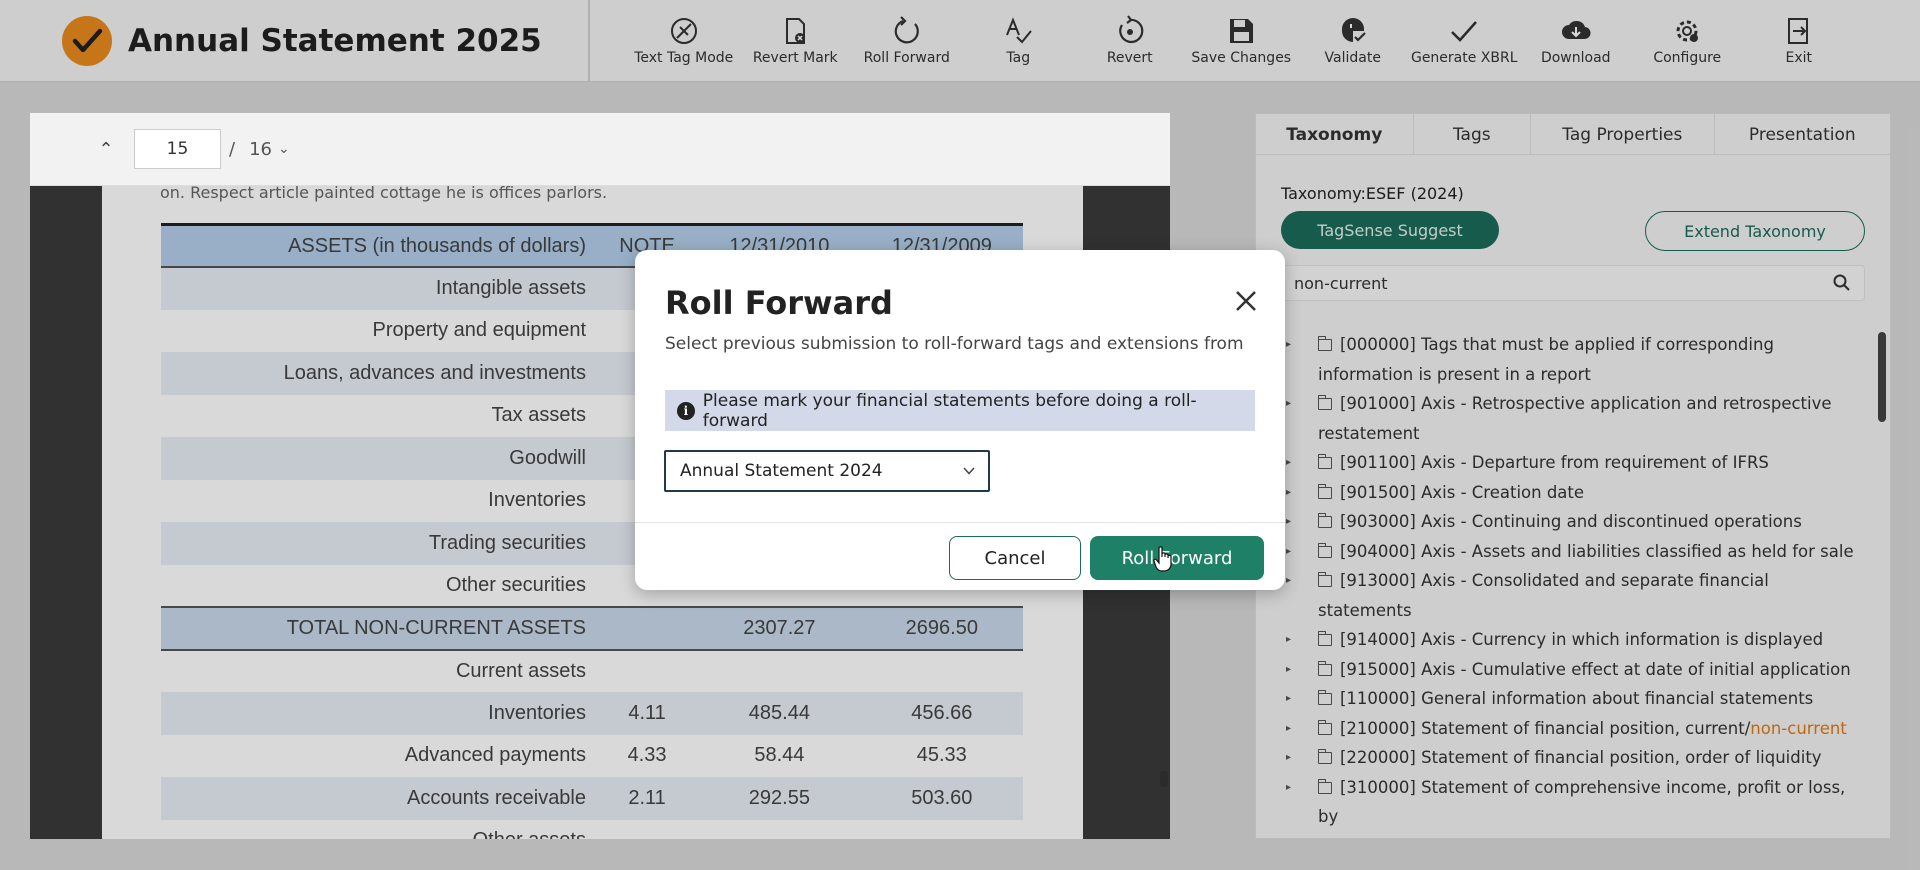 Image resolution: width=1920 pixels, height=870 pixels. What do you see at coordinates (106, 149) in the screenshot?
I see `previous-page-chevron-up-icon: ⌃` at bounding box center [106, 149].